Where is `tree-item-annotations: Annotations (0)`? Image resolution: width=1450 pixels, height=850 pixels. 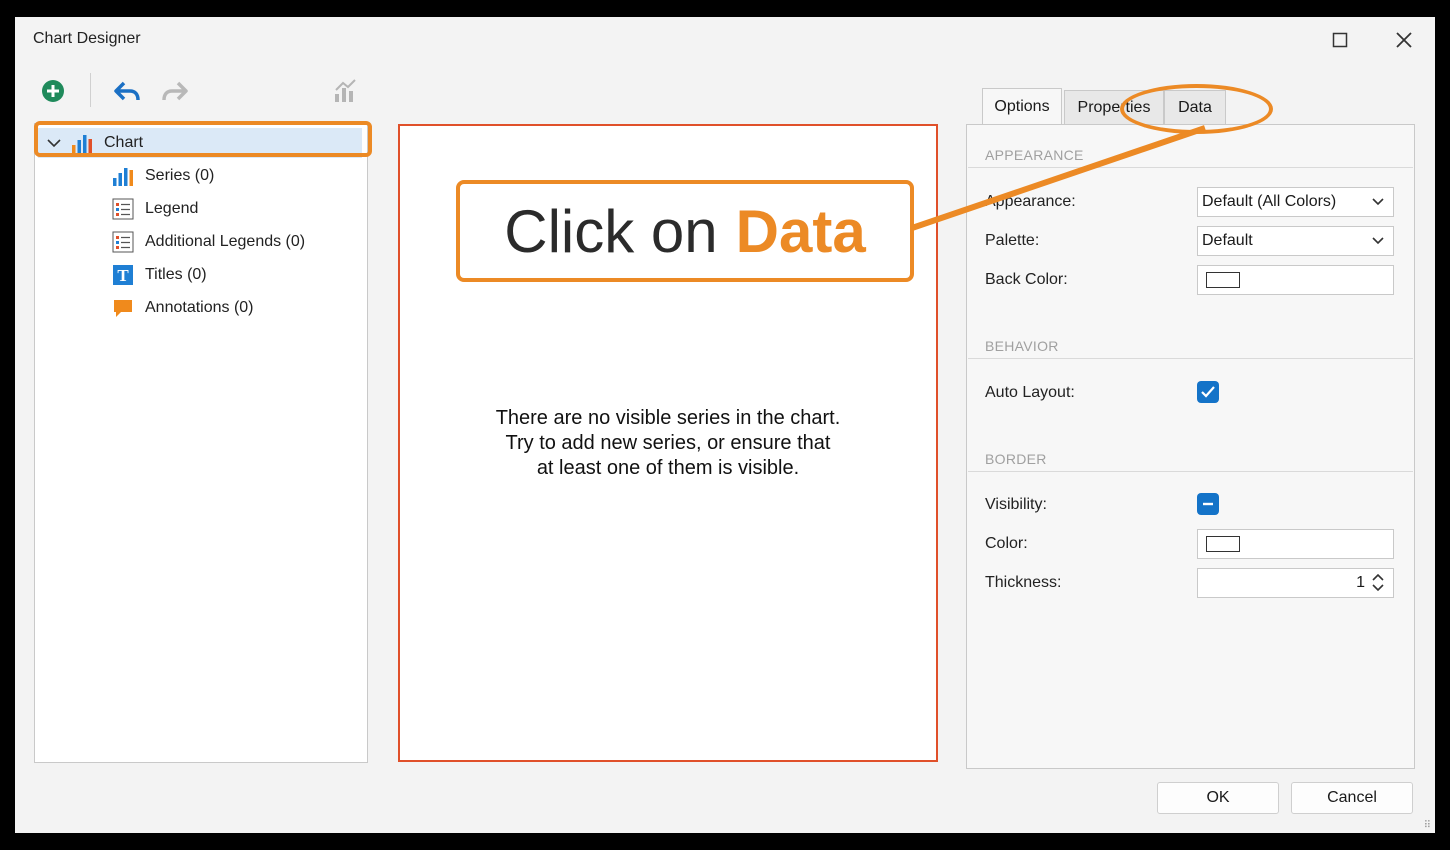
tree-item-annotations: Annotations (0) is located at coordinates (182, 308).